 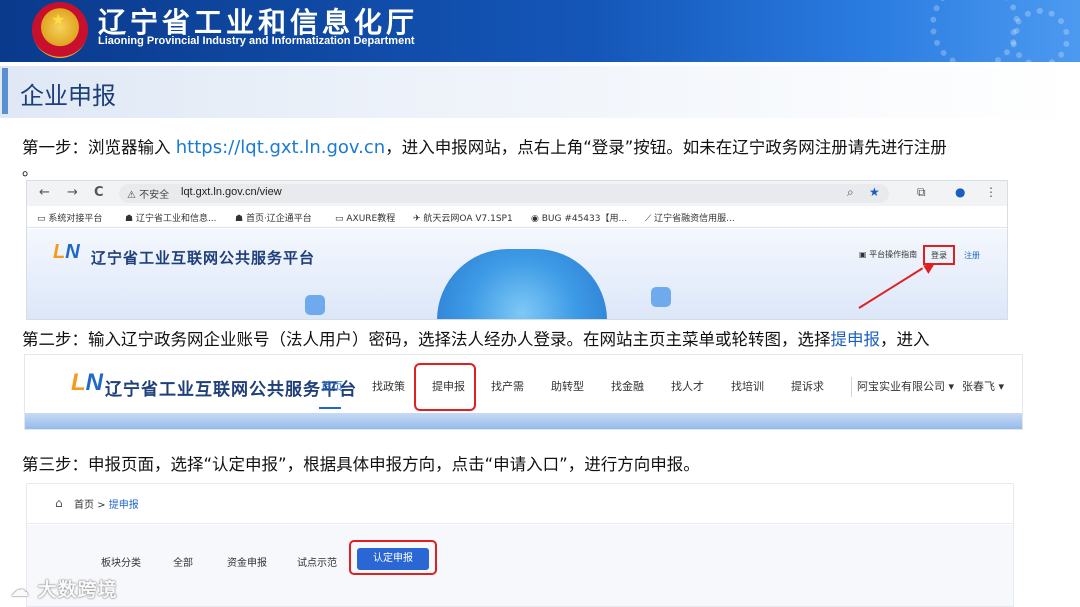 I want to click on banner-strip, so click(x=523, y=421).